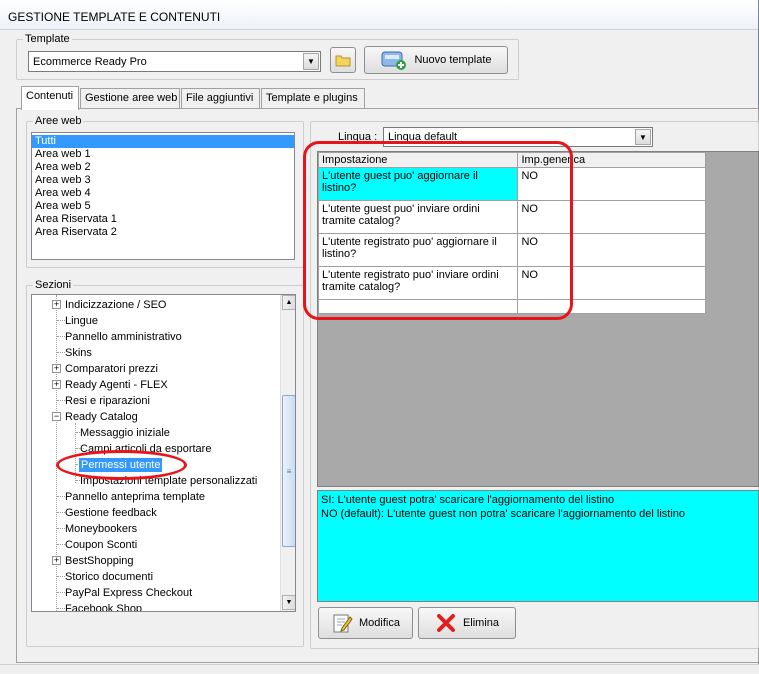 The image size is (759, 674). What do you see at coordinates (81, 321) in the screenshot?
I see `tree-item: Lingue` at bounding box center [81, 321].